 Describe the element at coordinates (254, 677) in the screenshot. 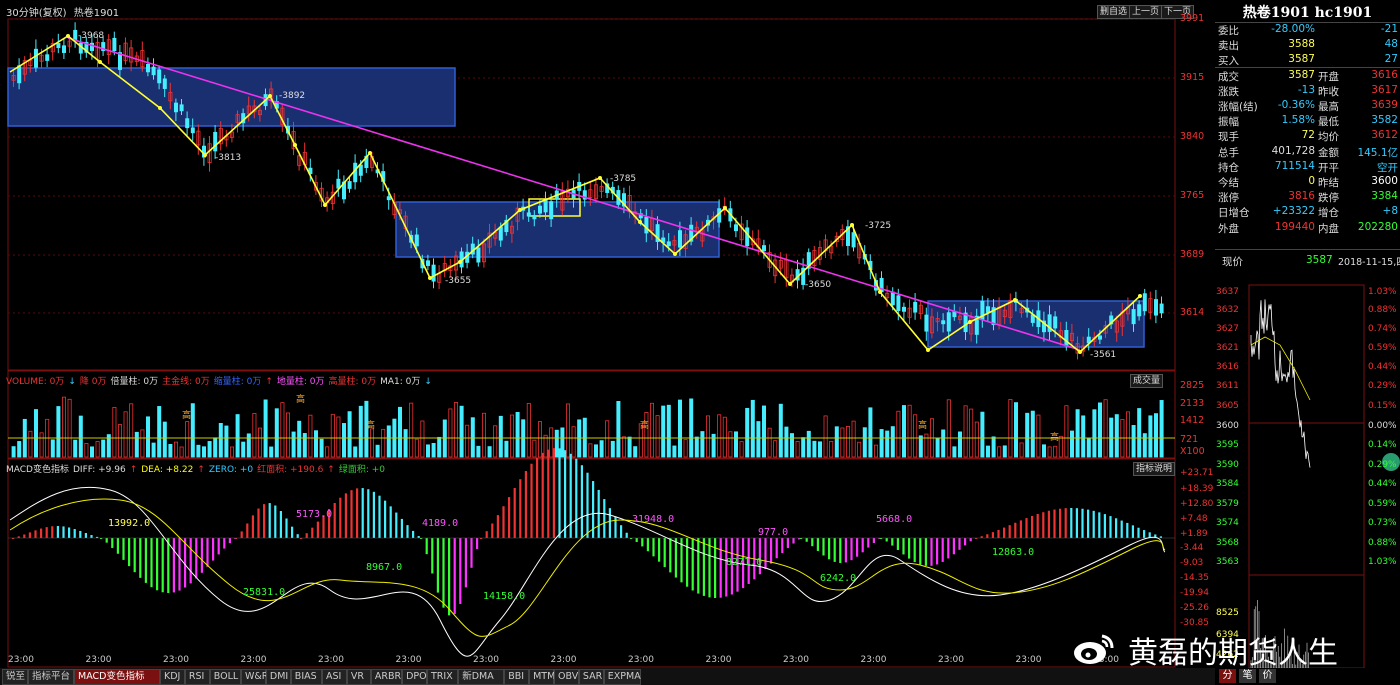

I see `tab-6: W&R` at that location.